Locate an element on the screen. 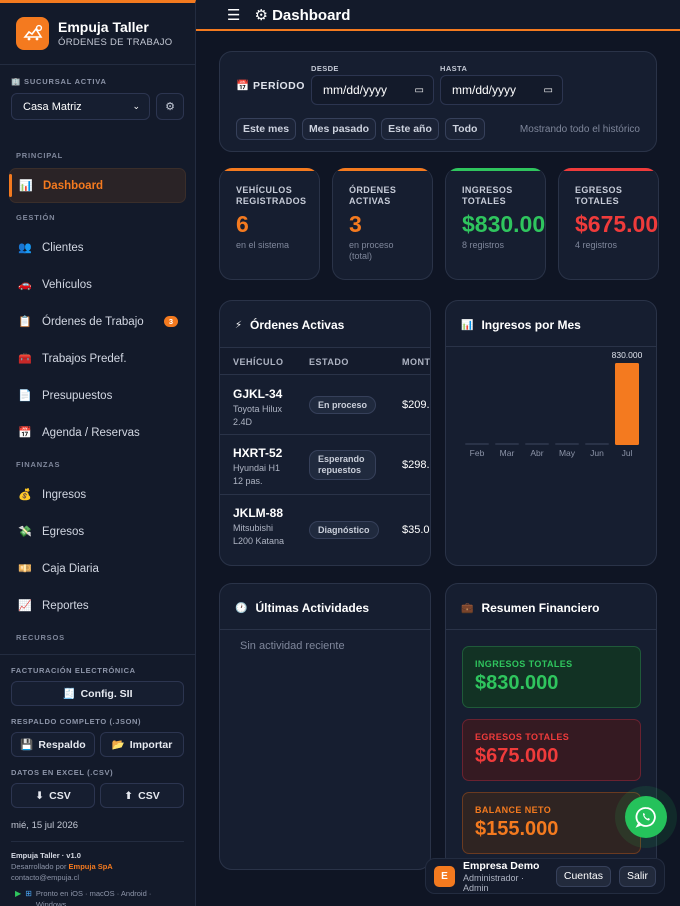 Image resolution: width=680 pixels, height=906 pixels. desde-value: mm/dd/yyyy is located at coordinates (355, 90).